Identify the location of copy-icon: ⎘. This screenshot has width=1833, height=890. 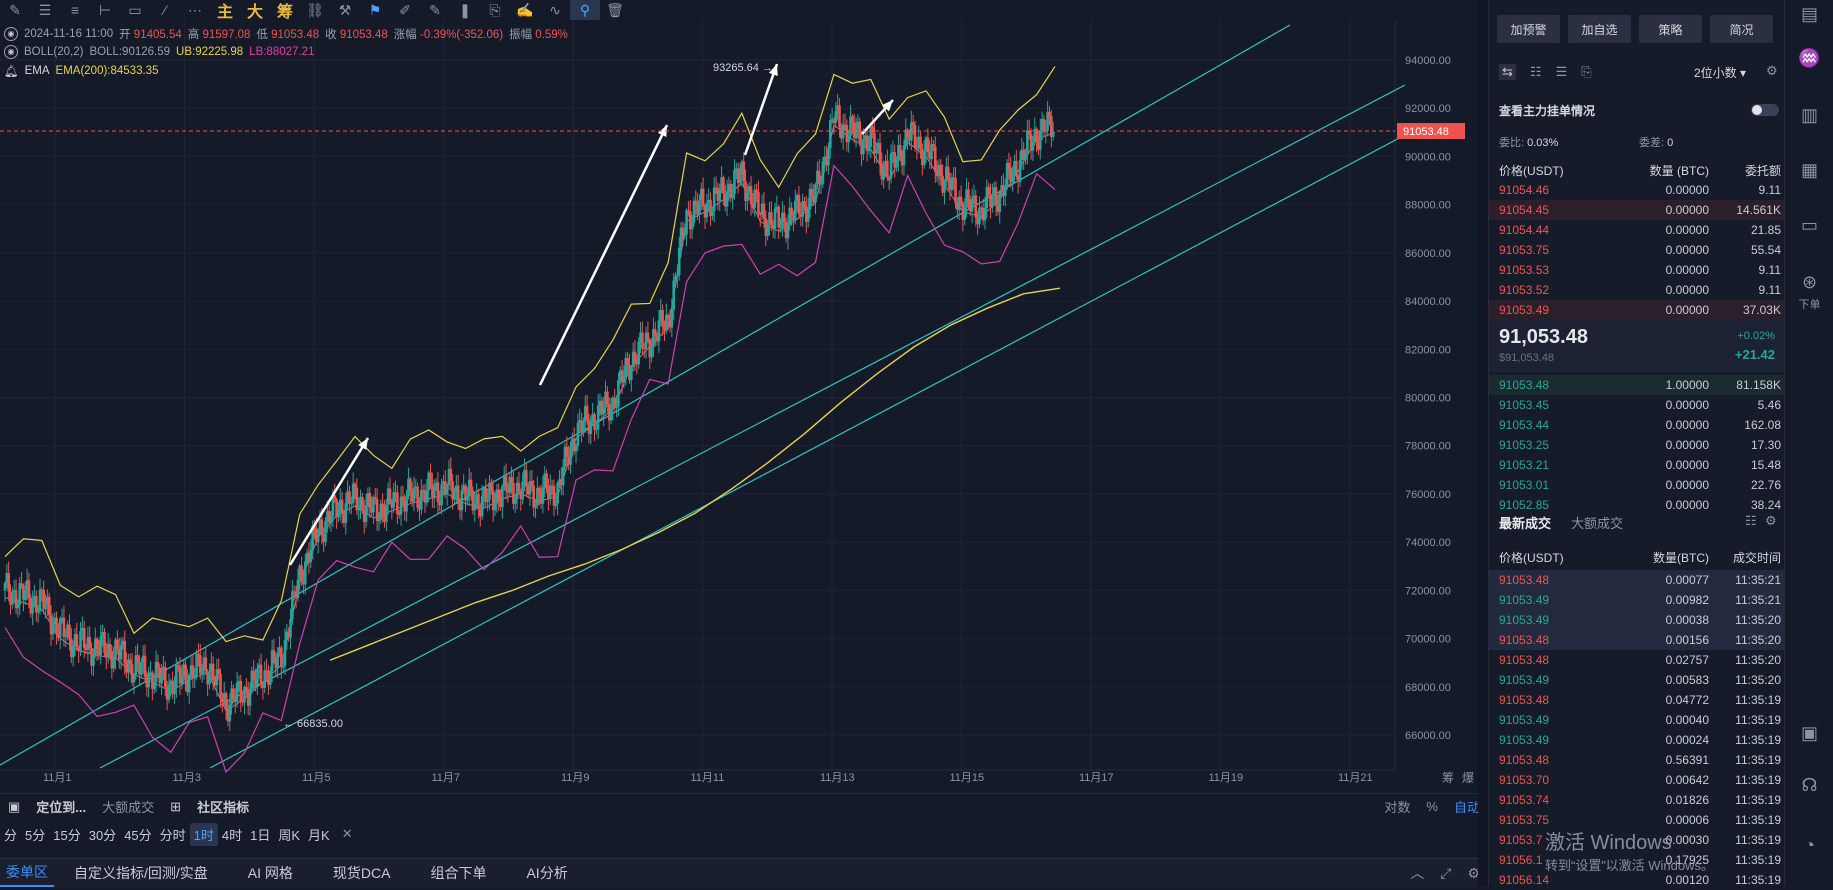
(495, 10).